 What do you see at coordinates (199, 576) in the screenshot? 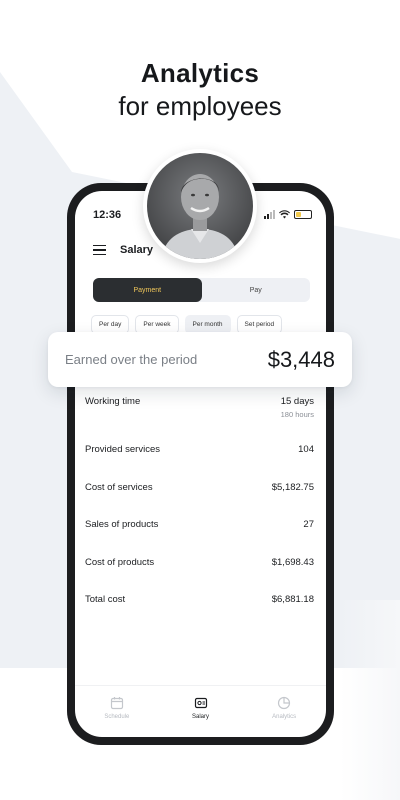
I see `stat-row-cost-of-products: Cost of products $1,698.43` at bounding box center [199, 576].